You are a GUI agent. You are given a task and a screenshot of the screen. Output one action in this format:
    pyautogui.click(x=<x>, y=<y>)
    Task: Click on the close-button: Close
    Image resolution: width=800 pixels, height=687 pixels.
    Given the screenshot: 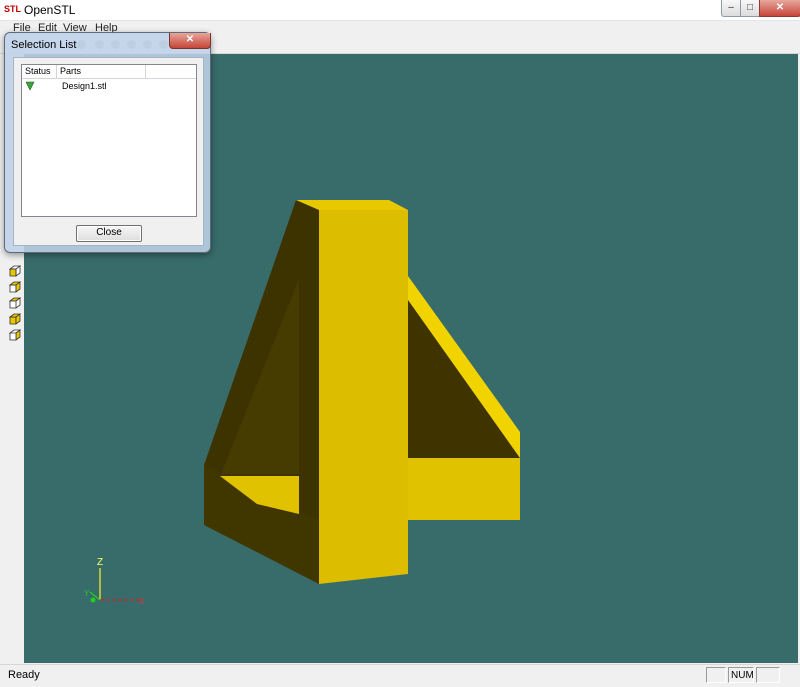 What is the action you would take?
    pyautogui.click(x=109, y=233)
    